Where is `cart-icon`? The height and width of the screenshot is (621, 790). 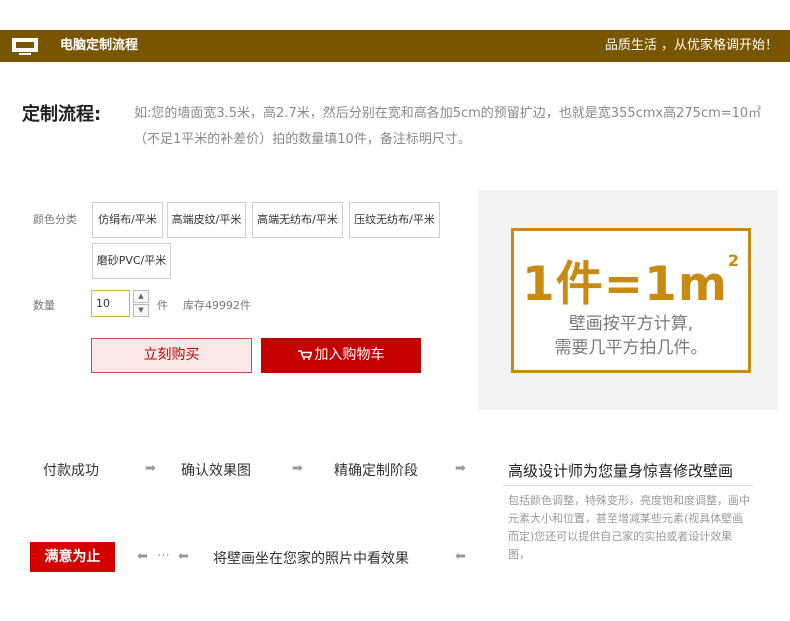
cart-icon is located at coordinates (304, 355).